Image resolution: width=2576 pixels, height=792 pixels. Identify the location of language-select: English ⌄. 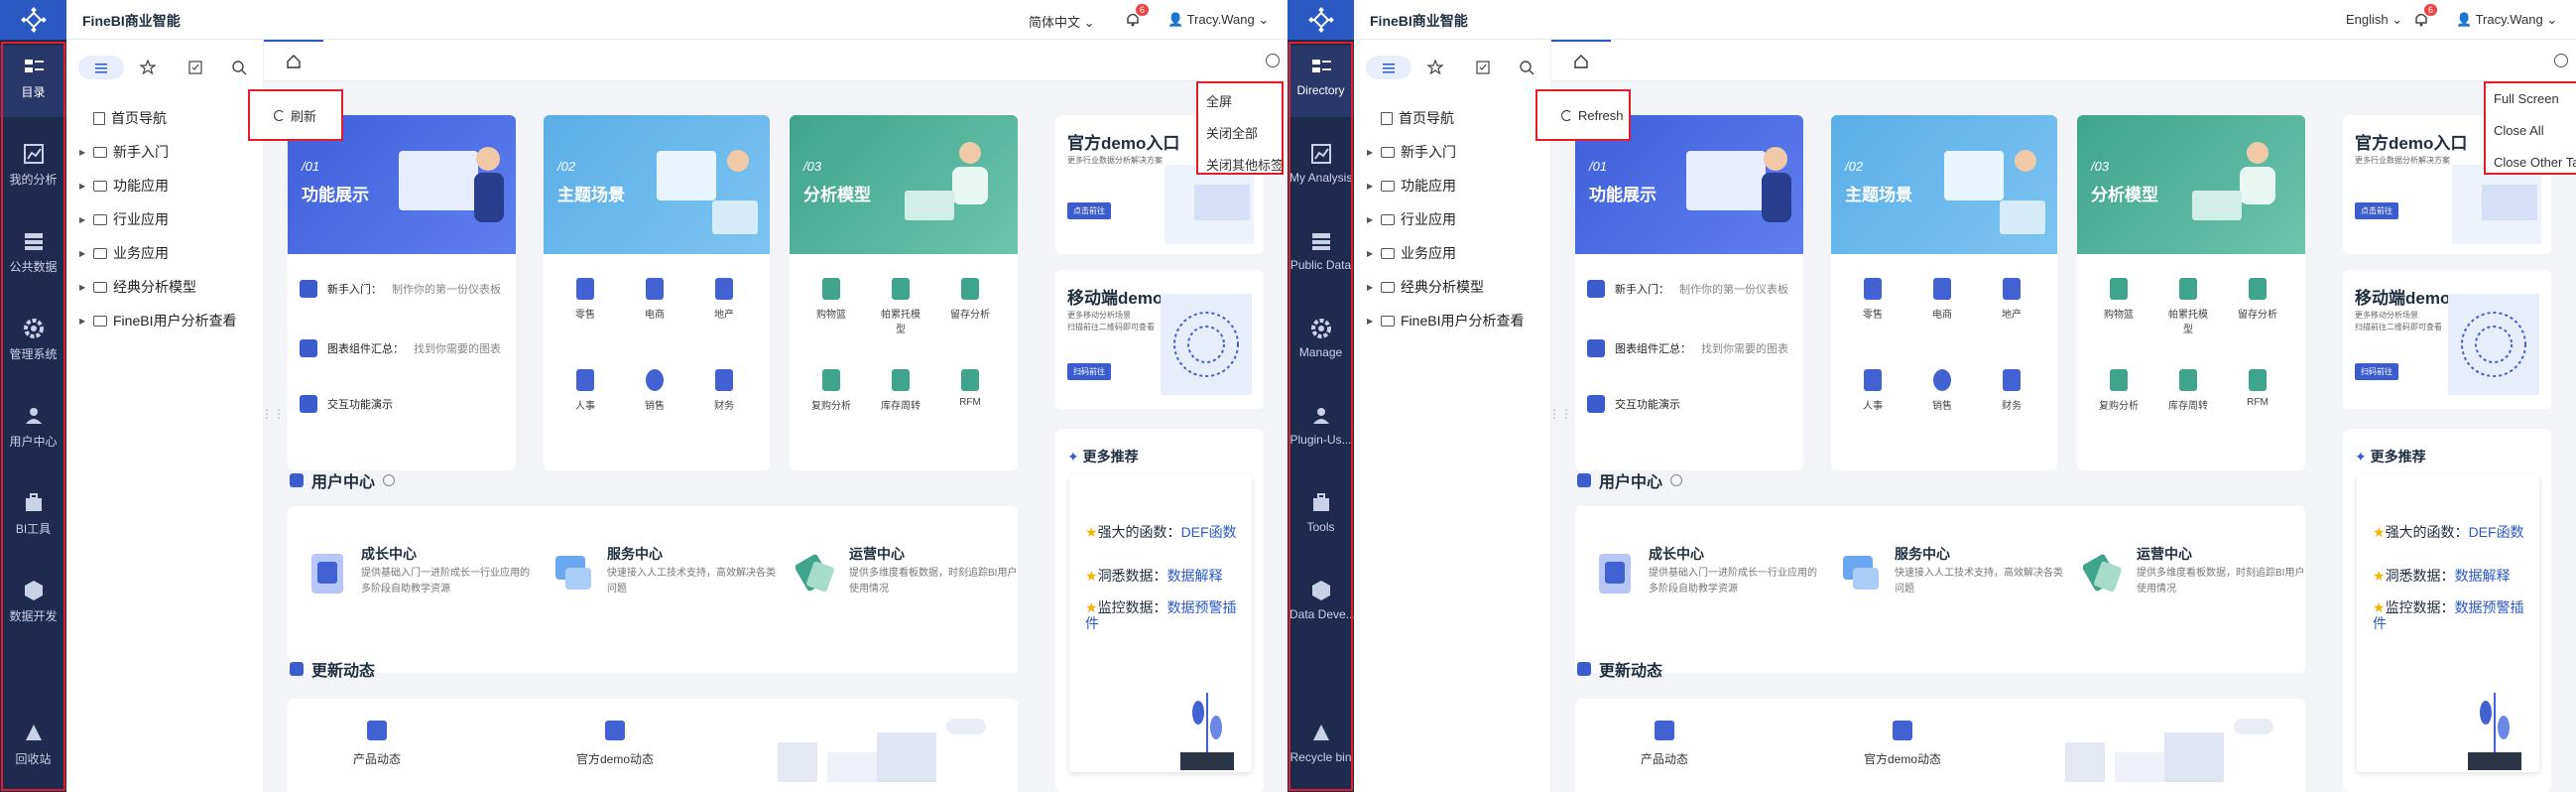
(2374, 20).